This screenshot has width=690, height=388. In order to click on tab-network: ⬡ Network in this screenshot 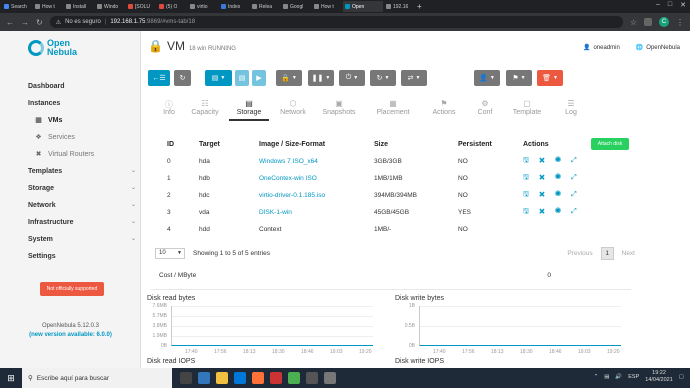, I will do `click(293, 107)`.